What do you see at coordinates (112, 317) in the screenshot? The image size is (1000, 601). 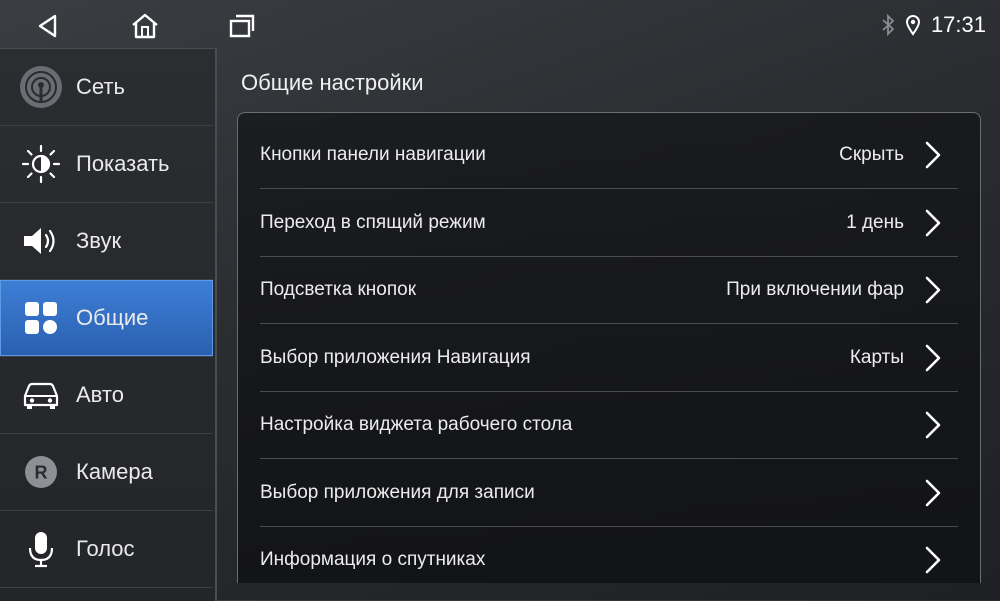 I see `sidebar-item-label: Общие` at bounding box center [112, 317].